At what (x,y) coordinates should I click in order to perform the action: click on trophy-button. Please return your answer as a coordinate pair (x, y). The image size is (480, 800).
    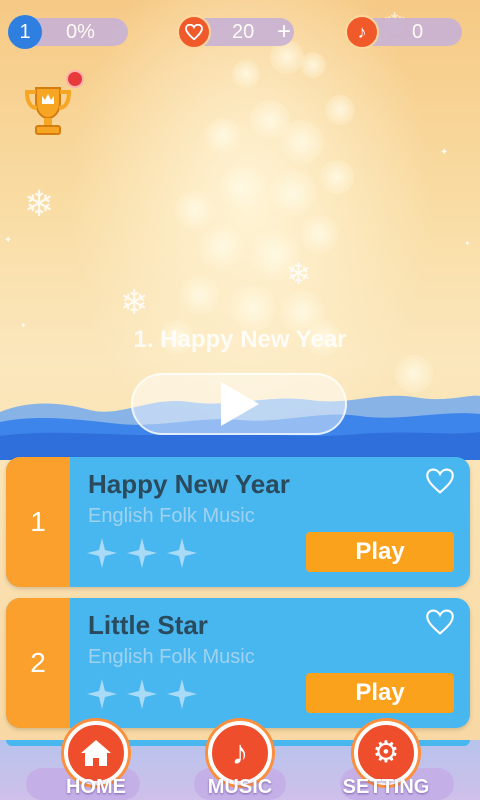
    Looking at the image, I should click on (53, 105).